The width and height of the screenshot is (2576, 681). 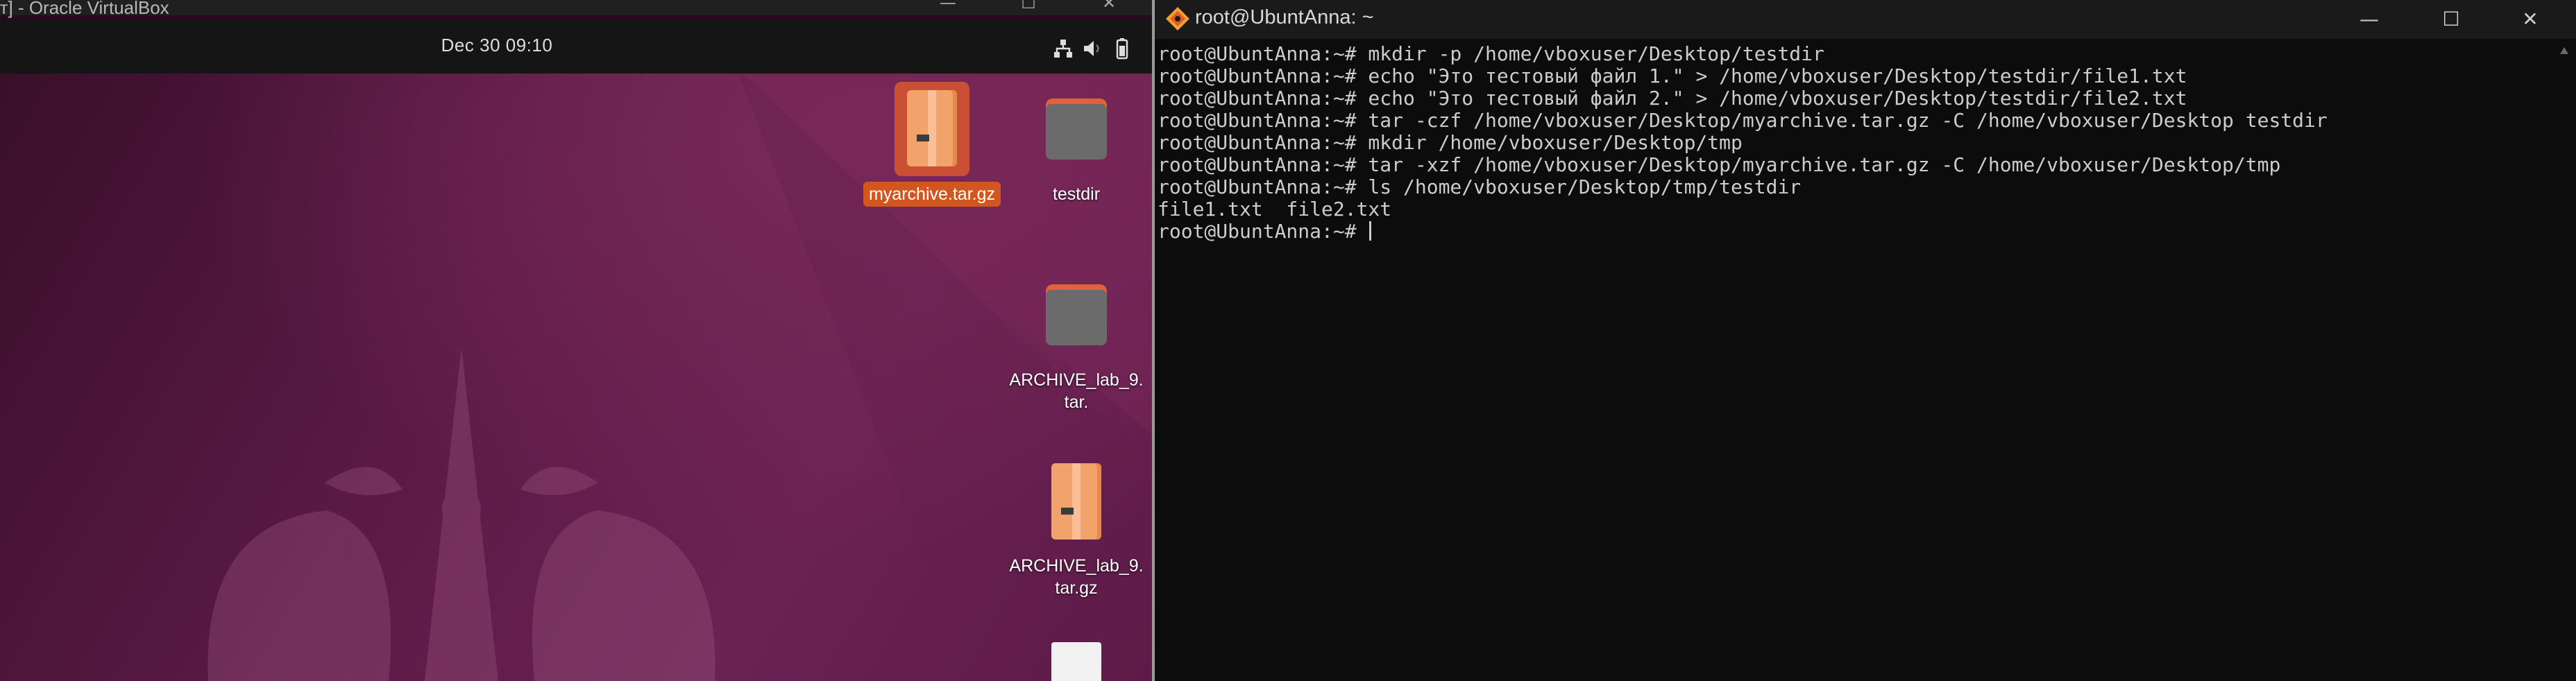 I want to click on desktop-item-myarchive: myarchive.tar.gz, so click(x=932, y=144).